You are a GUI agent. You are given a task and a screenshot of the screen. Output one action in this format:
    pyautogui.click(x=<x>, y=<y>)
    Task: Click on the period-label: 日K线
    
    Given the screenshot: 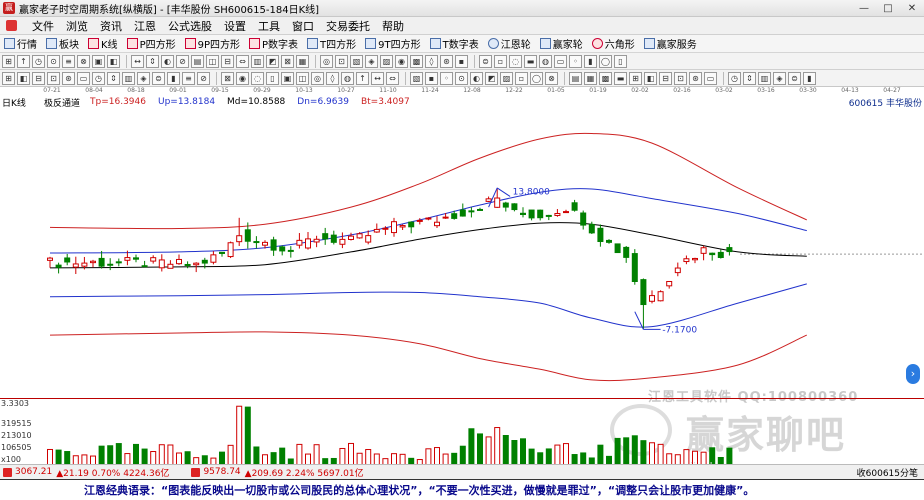 What is the action you would take?
    pyautogui.click(x=23, y=102)
    